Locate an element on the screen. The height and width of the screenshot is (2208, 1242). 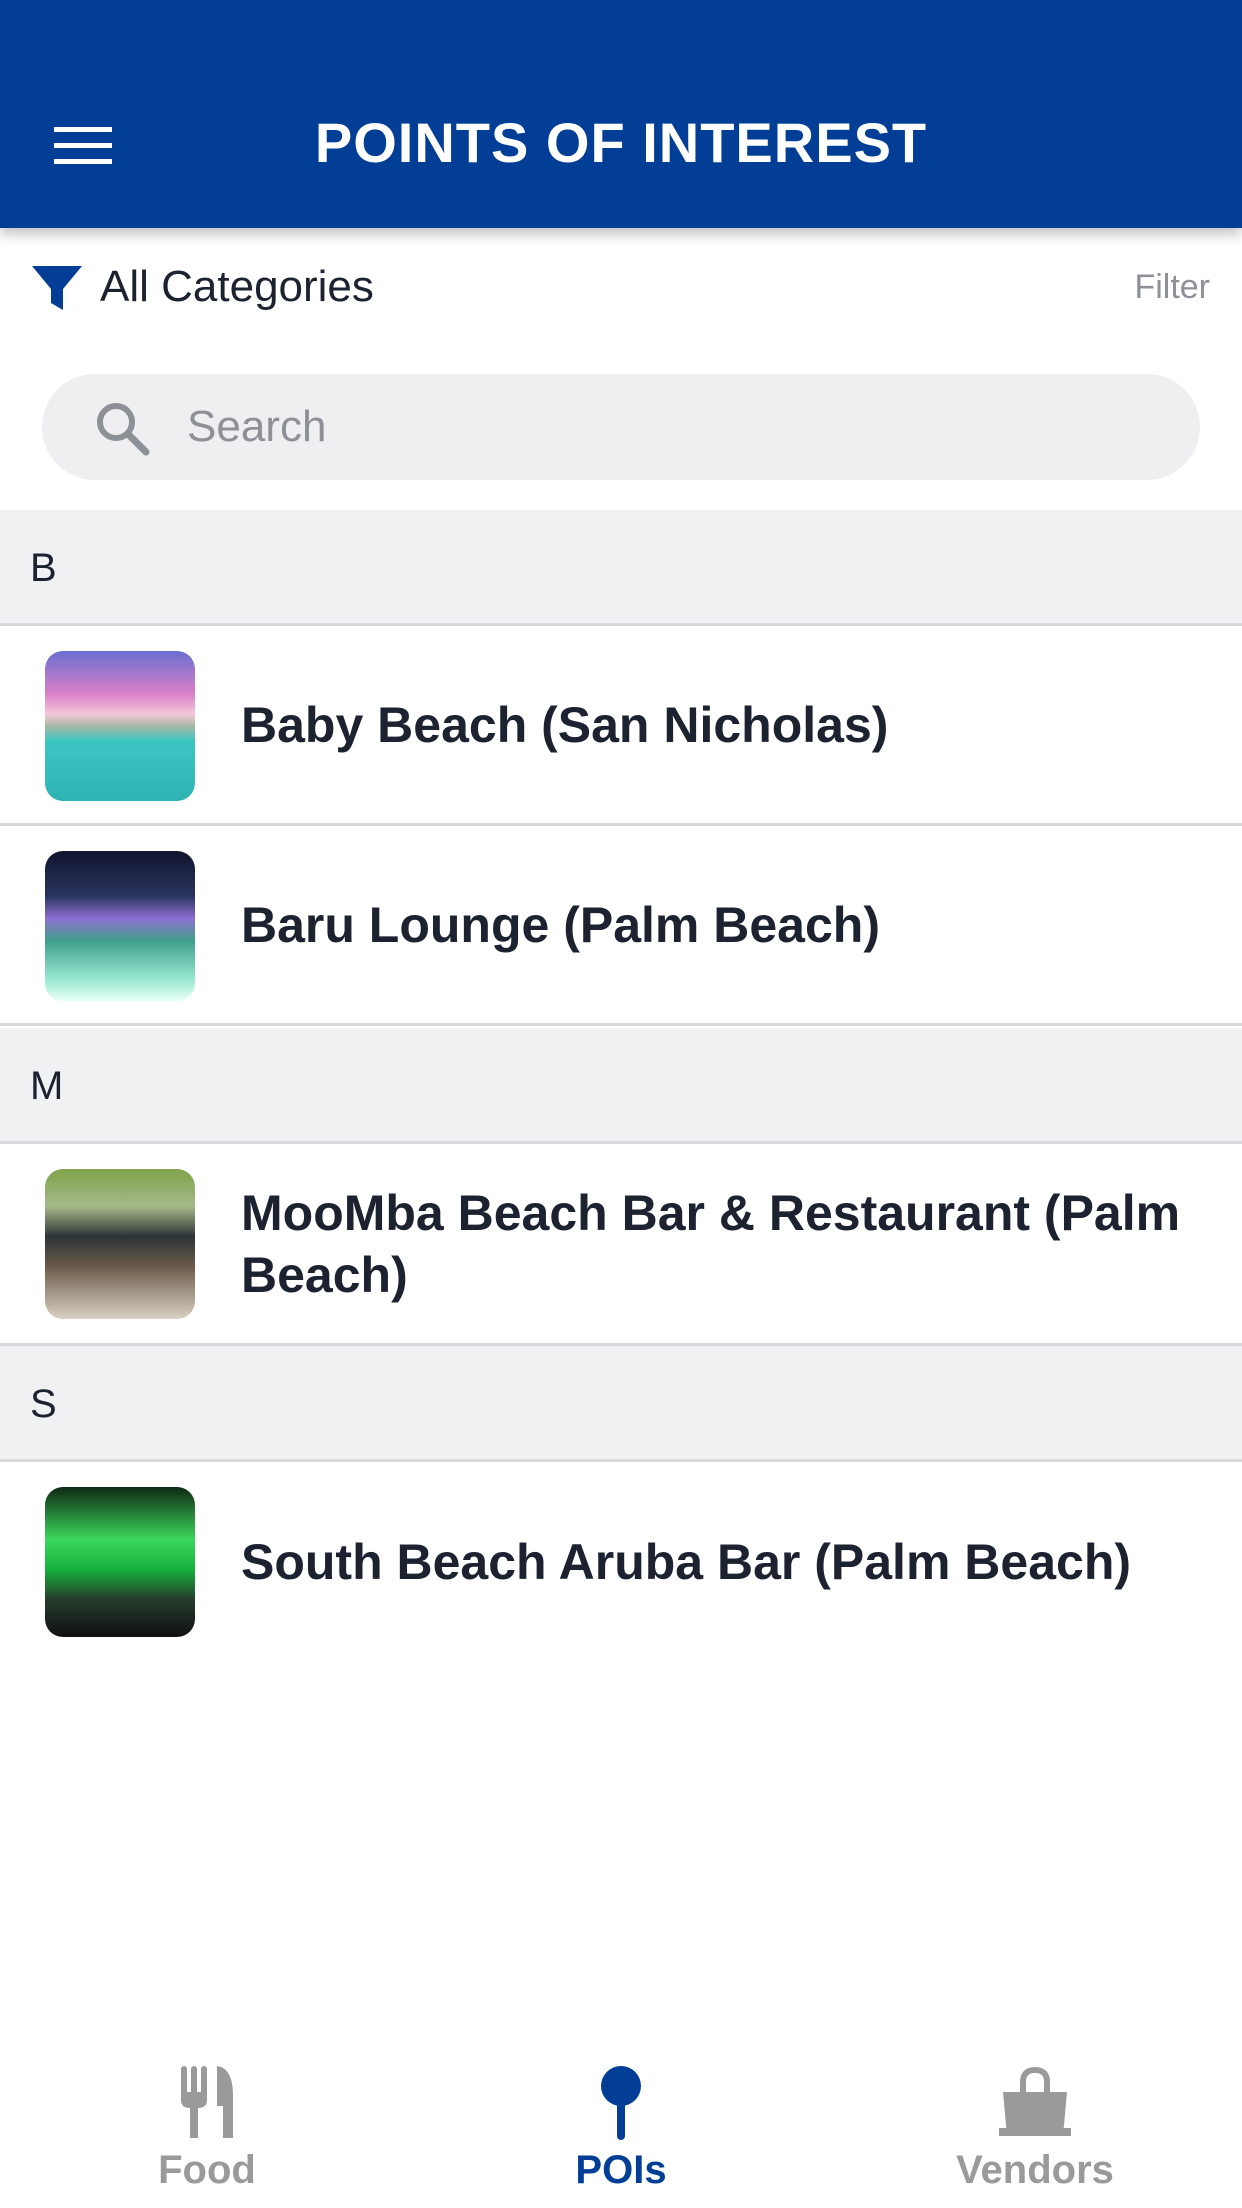
app-header: POINTS OF INTEREST is located at coordinates (621, 114).